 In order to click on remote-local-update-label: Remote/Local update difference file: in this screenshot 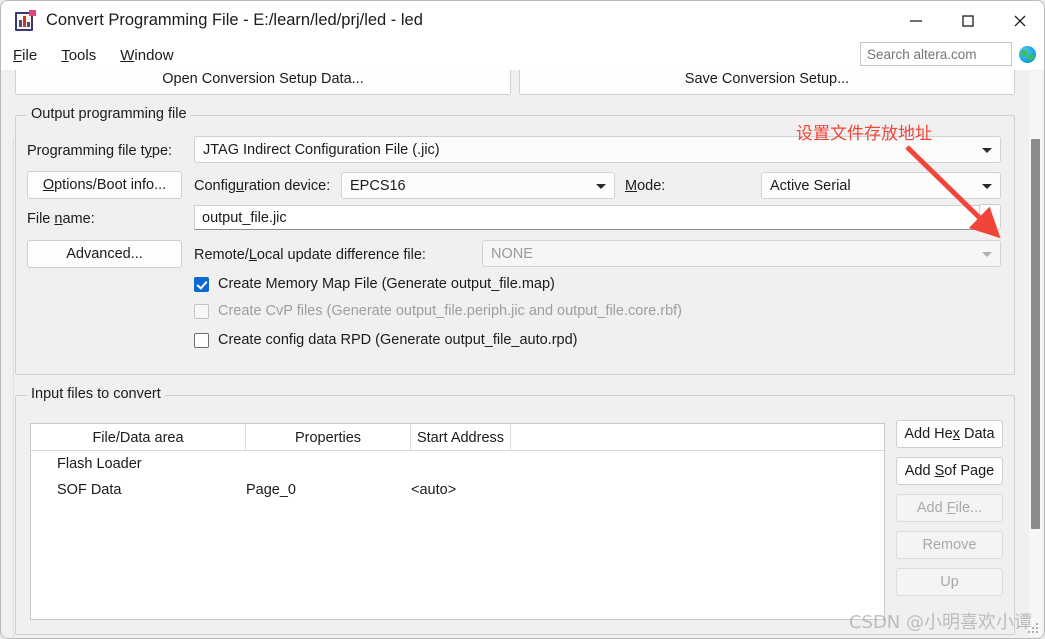, I will do `click(310, 255)`.